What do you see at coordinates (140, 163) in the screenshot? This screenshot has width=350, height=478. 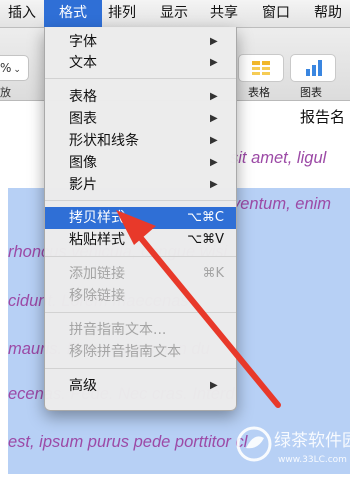 I see `menu-item-image: 图像 ▶` at bounding box center [140, 163].